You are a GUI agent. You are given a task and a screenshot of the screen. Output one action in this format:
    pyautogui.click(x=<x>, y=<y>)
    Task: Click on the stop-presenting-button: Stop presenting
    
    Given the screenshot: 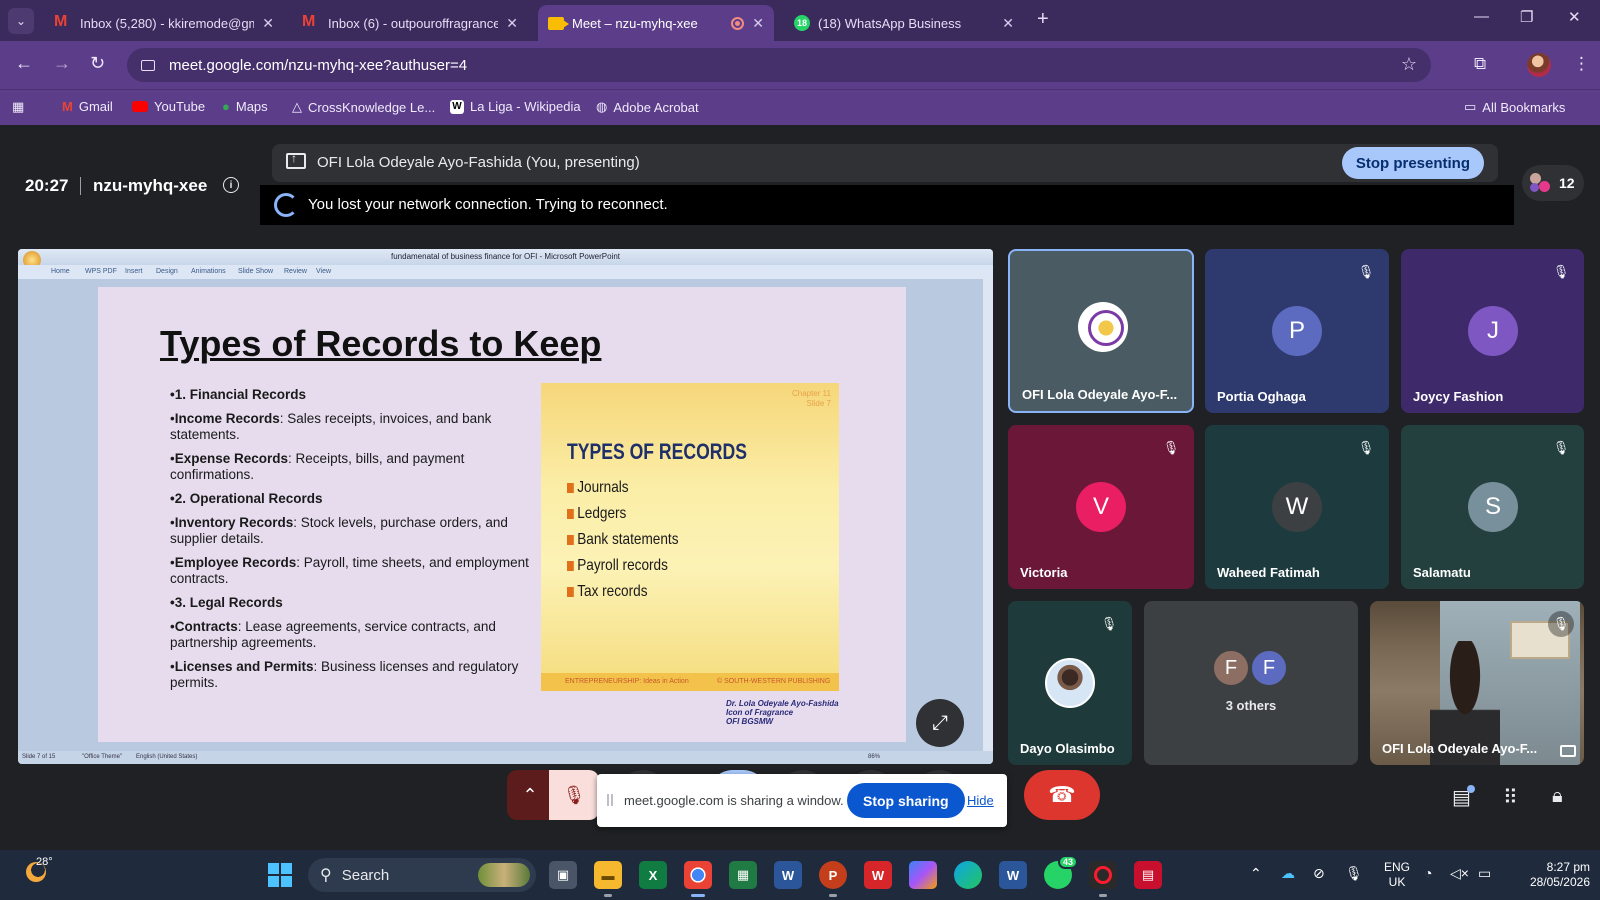 What is the action you would take?
    pyautogui.click(x=1412, y=163)
    